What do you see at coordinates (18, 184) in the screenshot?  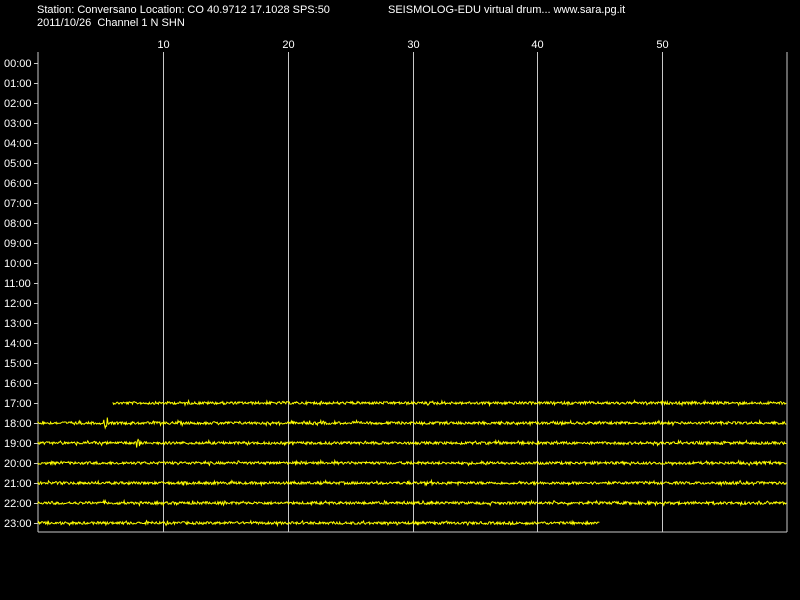 I see `hour-label: 06:00` at bounding box center [18, 184].